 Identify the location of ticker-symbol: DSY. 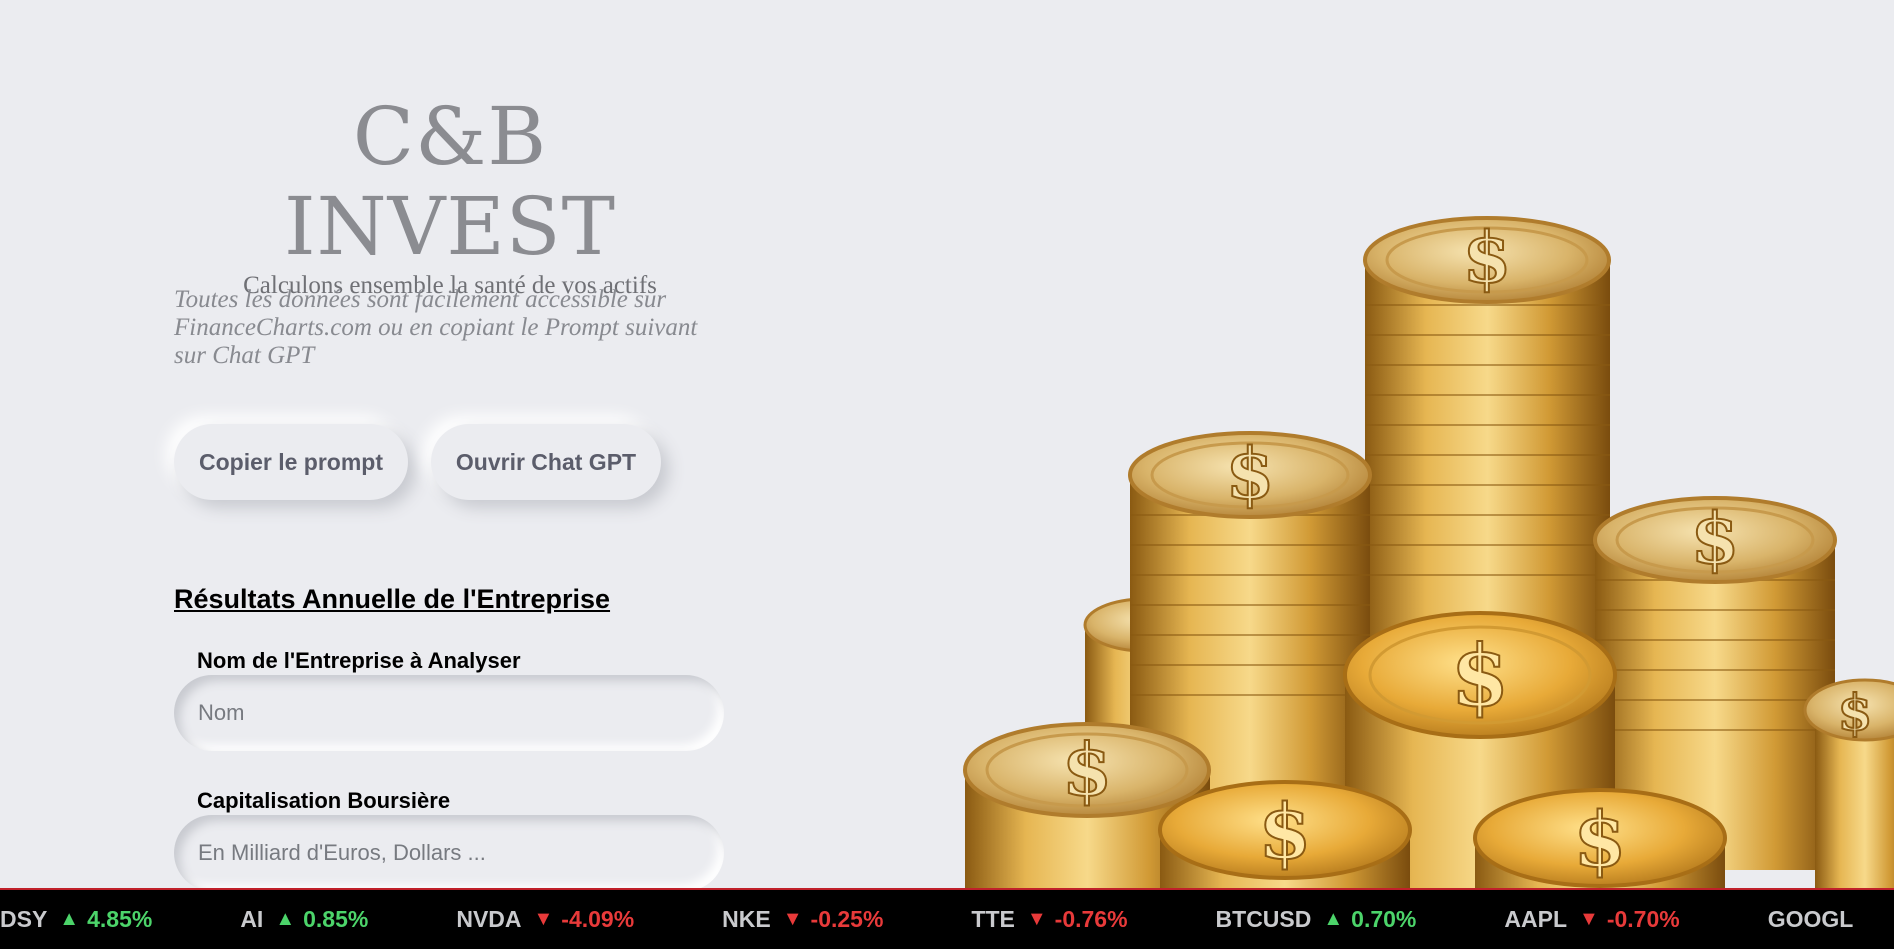
(24, 919).